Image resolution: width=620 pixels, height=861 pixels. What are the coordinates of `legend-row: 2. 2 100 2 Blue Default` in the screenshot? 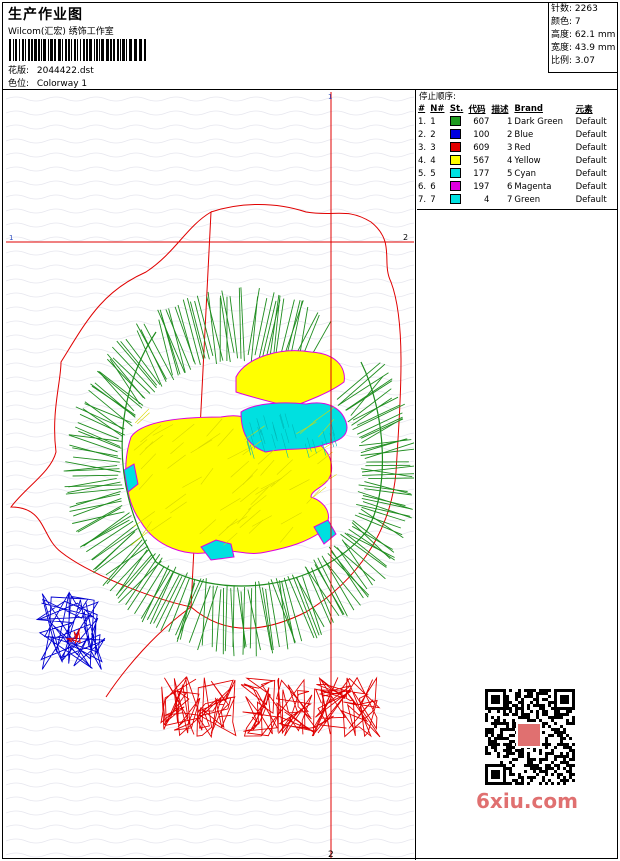 It's located at (517, 134).